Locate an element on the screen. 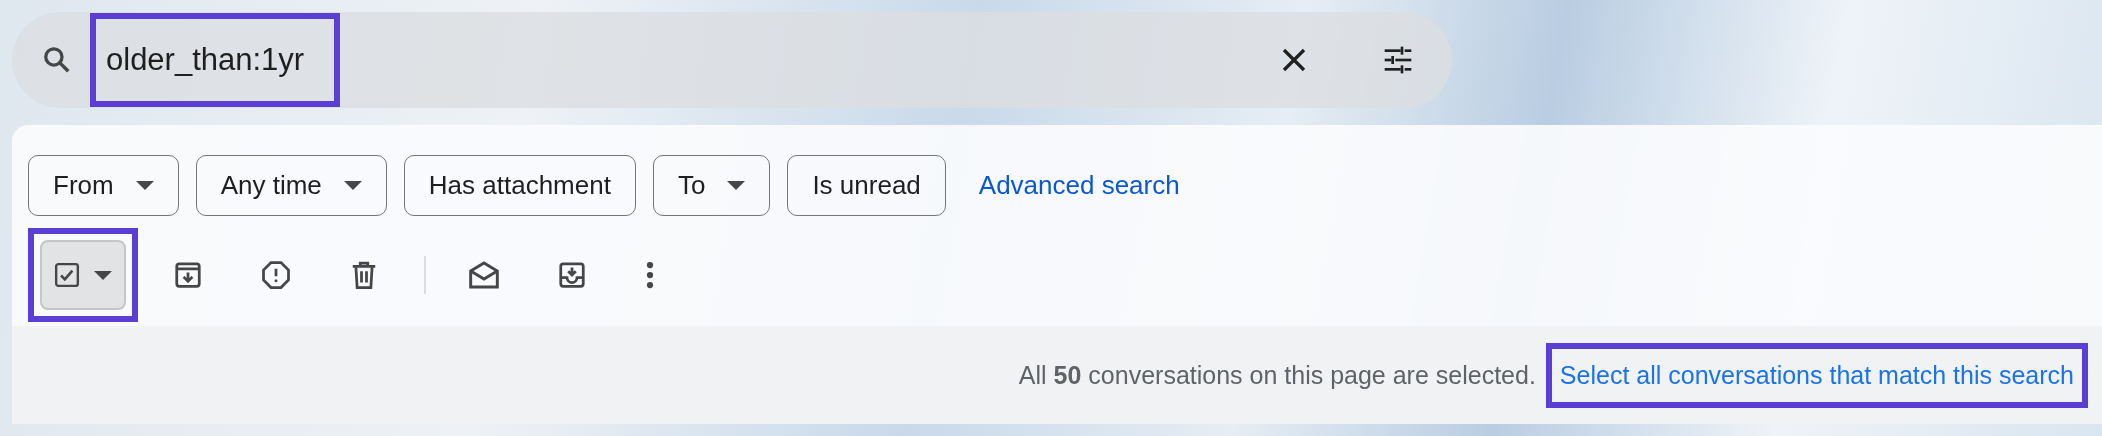 The height and width of the screenshot is (436, 2102). select-button is located at coordinates (83, 275).